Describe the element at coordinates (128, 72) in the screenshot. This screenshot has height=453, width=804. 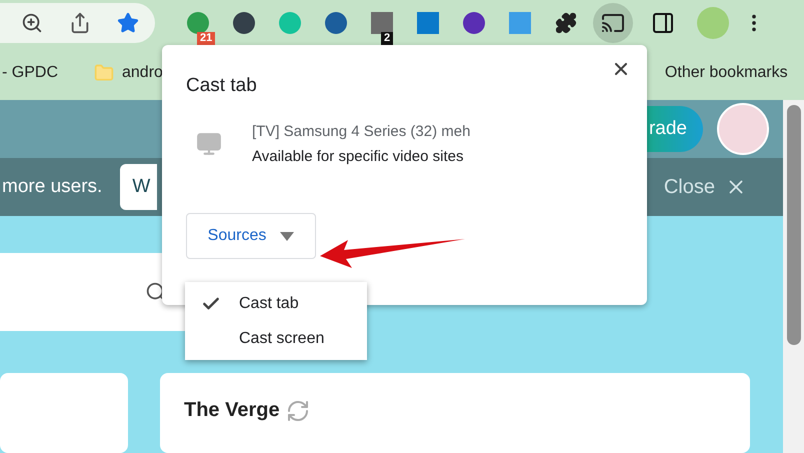
I see `bookmark: andro` at that location.